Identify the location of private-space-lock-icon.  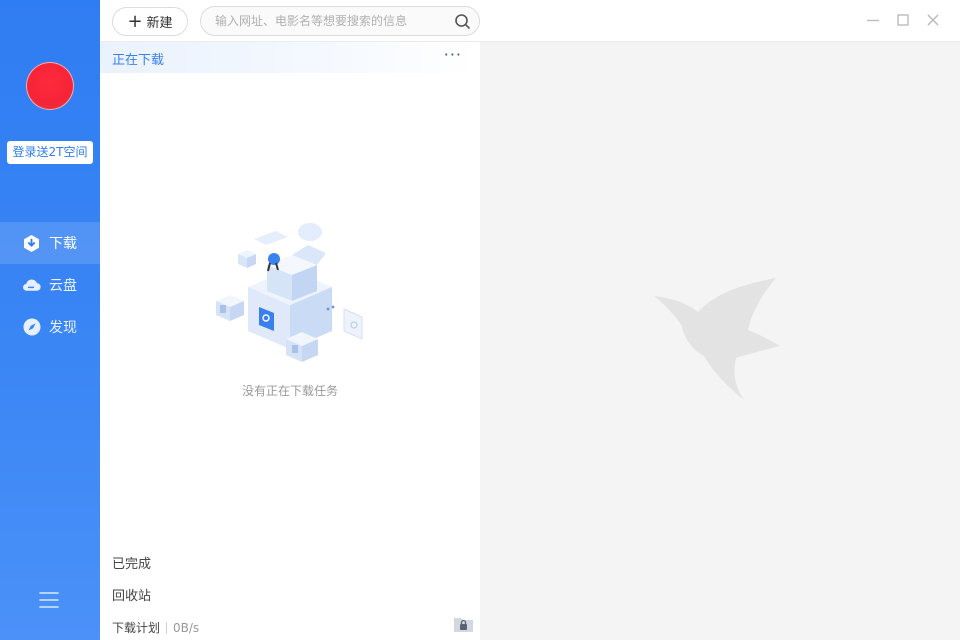
(463, 623).